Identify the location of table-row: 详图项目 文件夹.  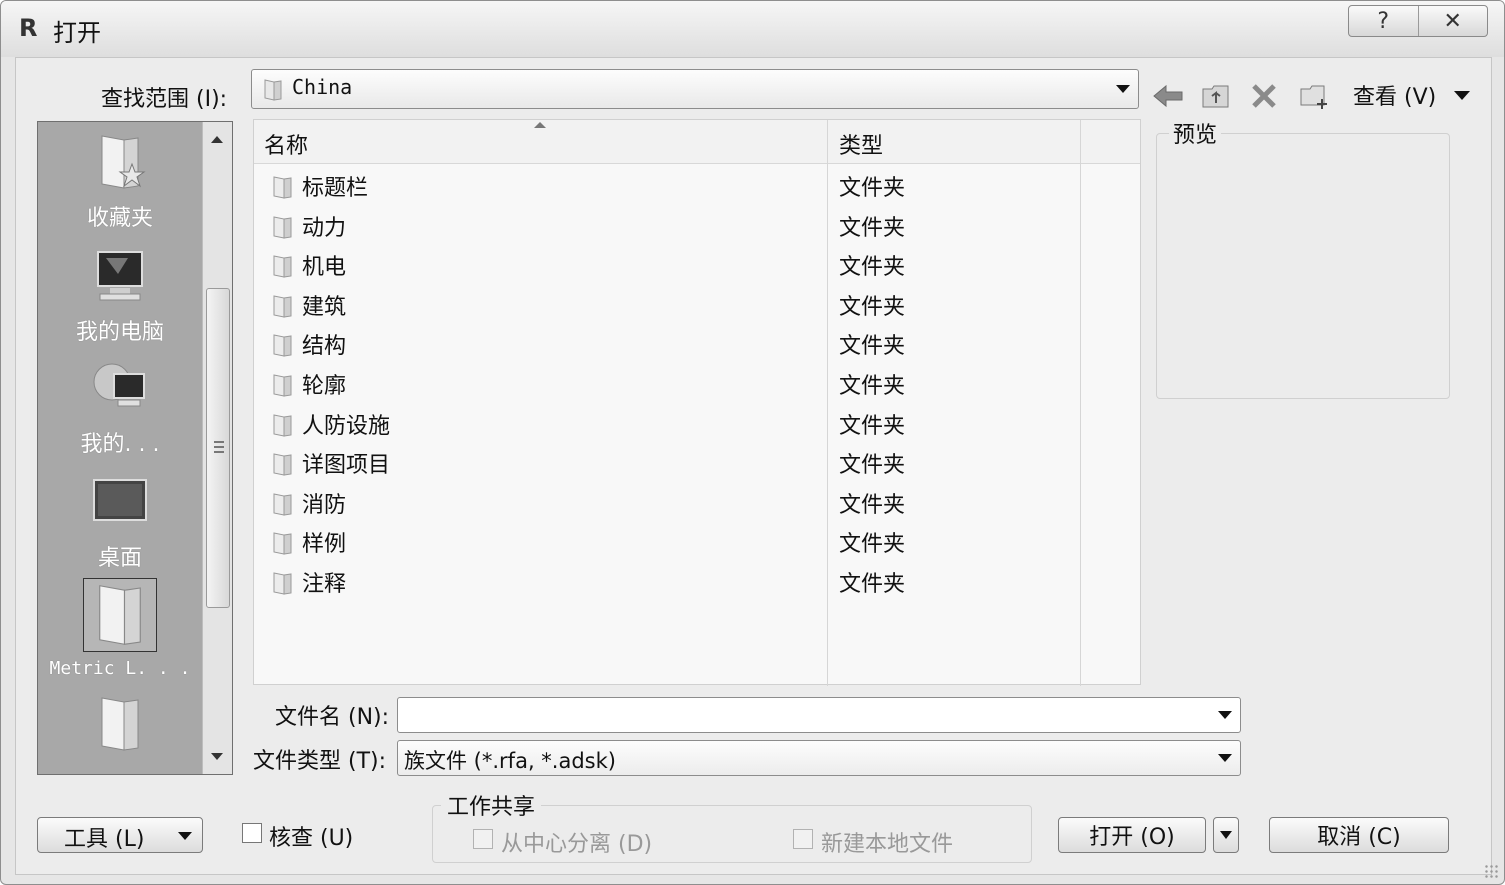
(697, 462).